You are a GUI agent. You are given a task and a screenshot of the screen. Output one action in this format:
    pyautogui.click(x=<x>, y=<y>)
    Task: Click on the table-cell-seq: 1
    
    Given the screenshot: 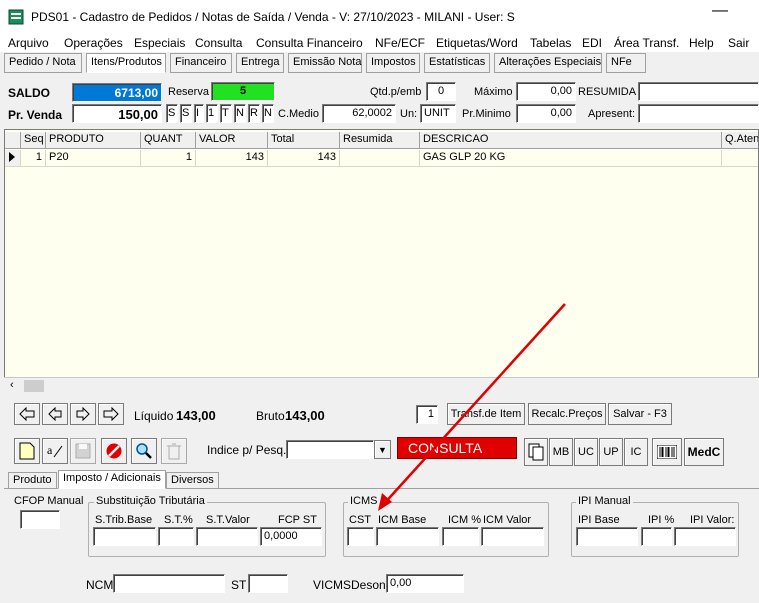 What is the action you would take?
    pyautogui.click(x=33, y=158)
    